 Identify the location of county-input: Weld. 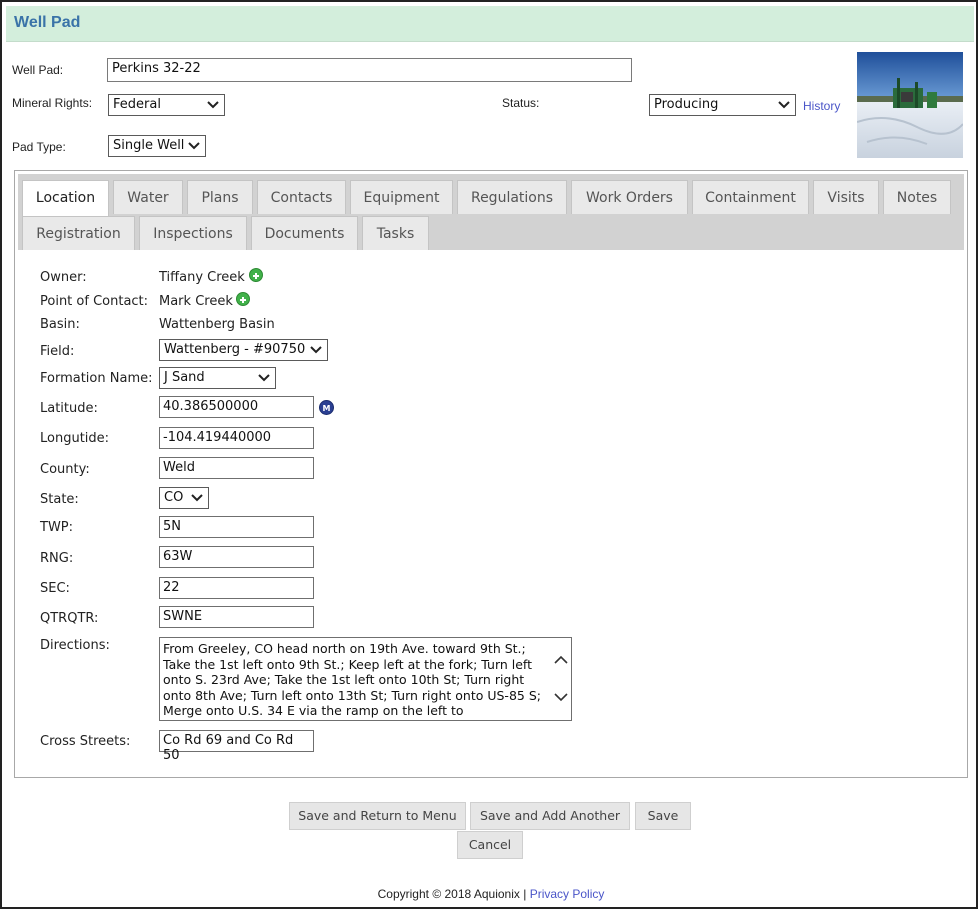
(236, 468).